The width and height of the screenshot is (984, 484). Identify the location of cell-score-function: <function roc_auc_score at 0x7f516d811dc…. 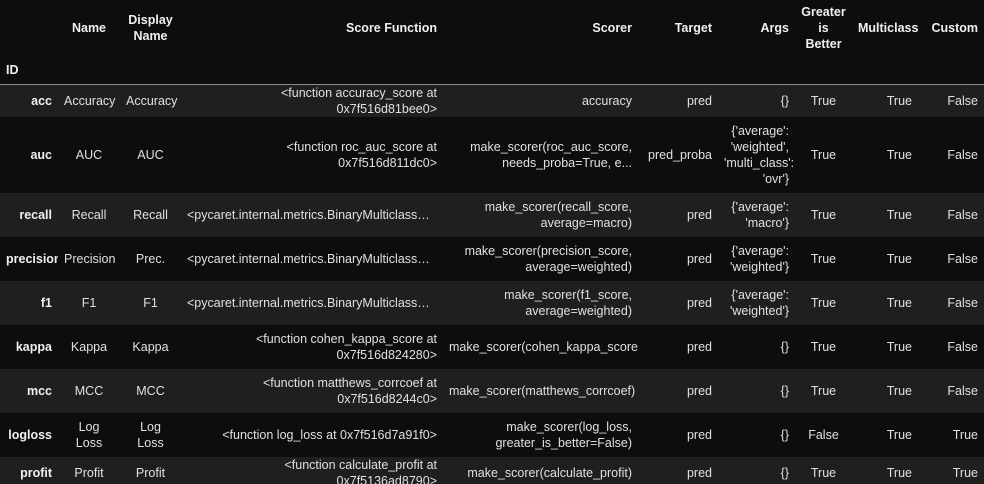
(361, 155).